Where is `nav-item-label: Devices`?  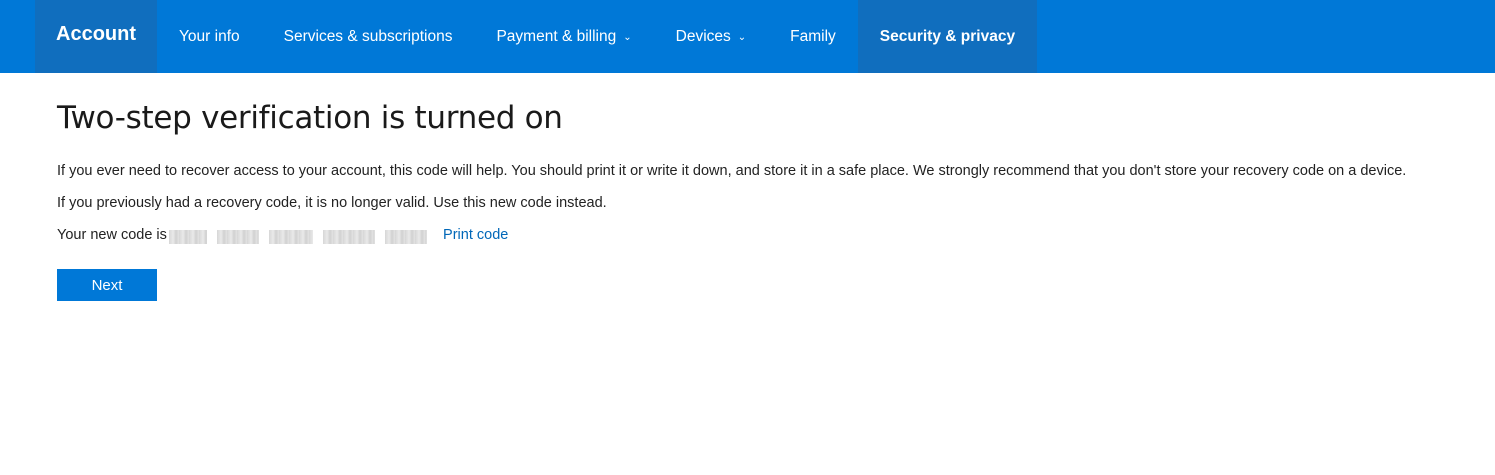 nav-item-label: Devices is located at coordinates (703, 36).